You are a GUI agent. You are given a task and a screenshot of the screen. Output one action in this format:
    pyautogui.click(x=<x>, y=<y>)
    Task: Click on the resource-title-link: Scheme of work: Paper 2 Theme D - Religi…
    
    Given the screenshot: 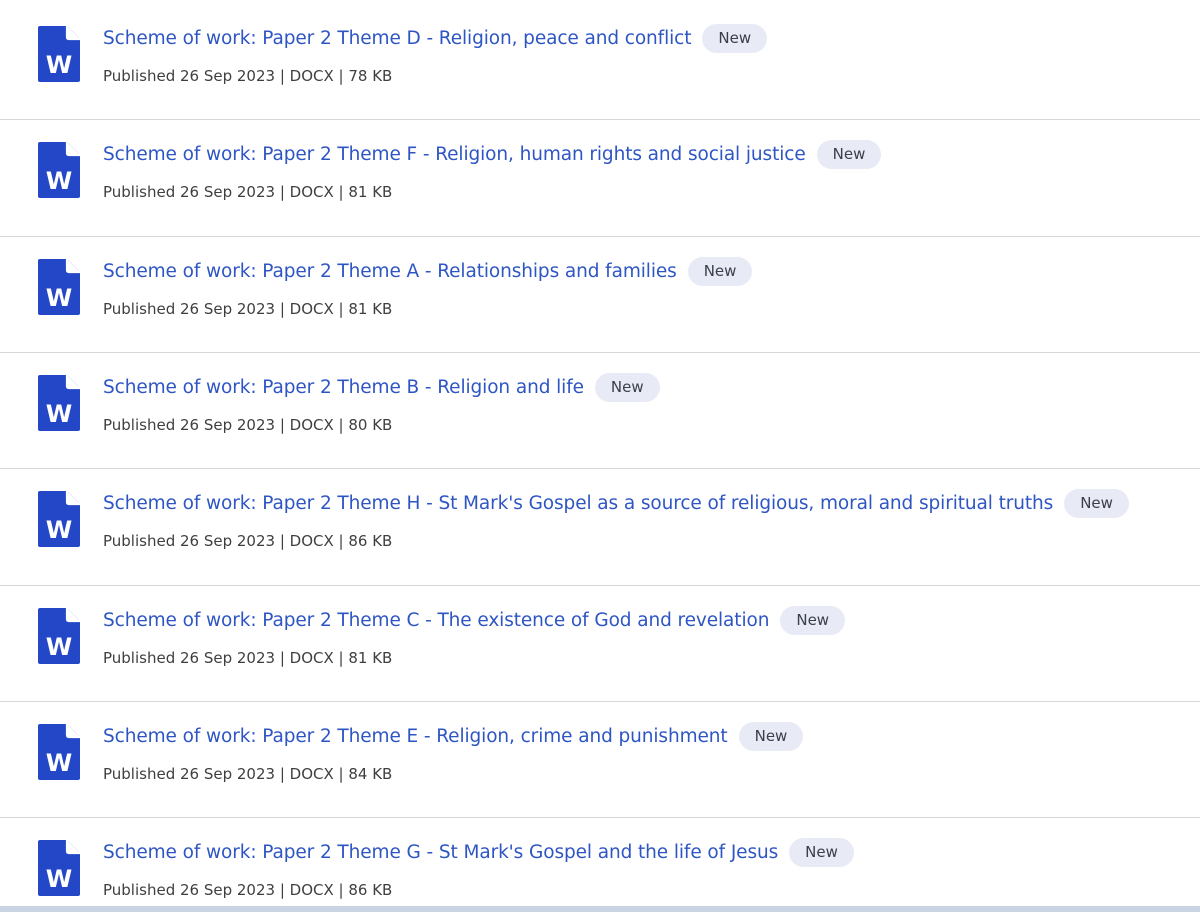 What is the action you would take?
    pyautogui.click(x=397, y=38)
    